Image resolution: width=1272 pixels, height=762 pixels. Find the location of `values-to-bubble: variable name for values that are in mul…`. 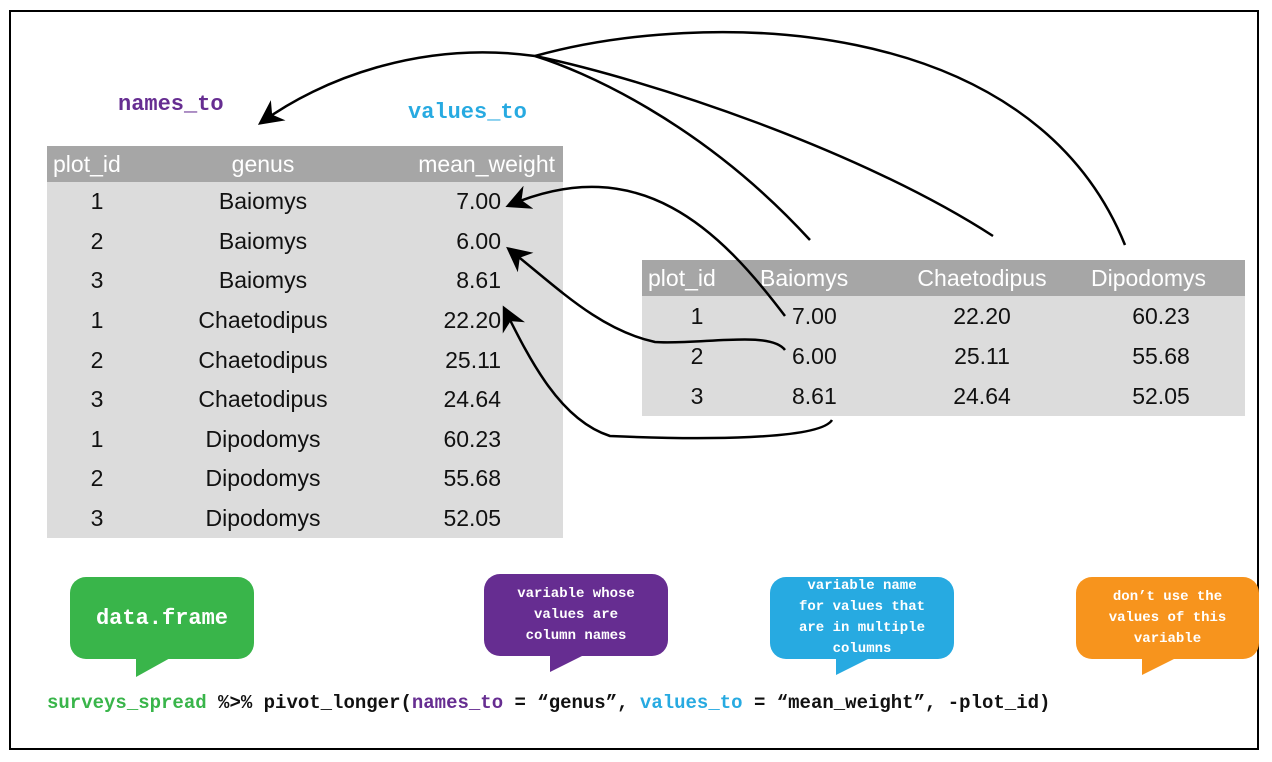

values-to-bubble: variable name for values that are in mul… is located at coordinates (862, 626).